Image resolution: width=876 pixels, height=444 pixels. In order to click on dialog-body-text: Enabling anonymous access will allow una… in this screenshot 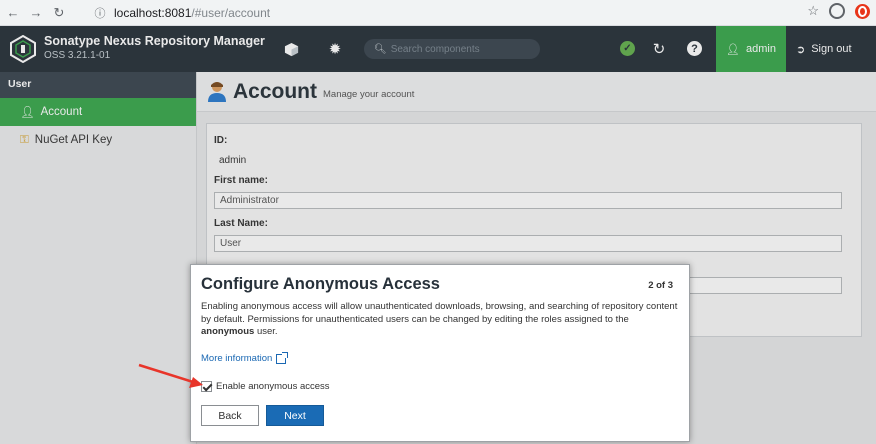, I will do `click(439, 313)`.